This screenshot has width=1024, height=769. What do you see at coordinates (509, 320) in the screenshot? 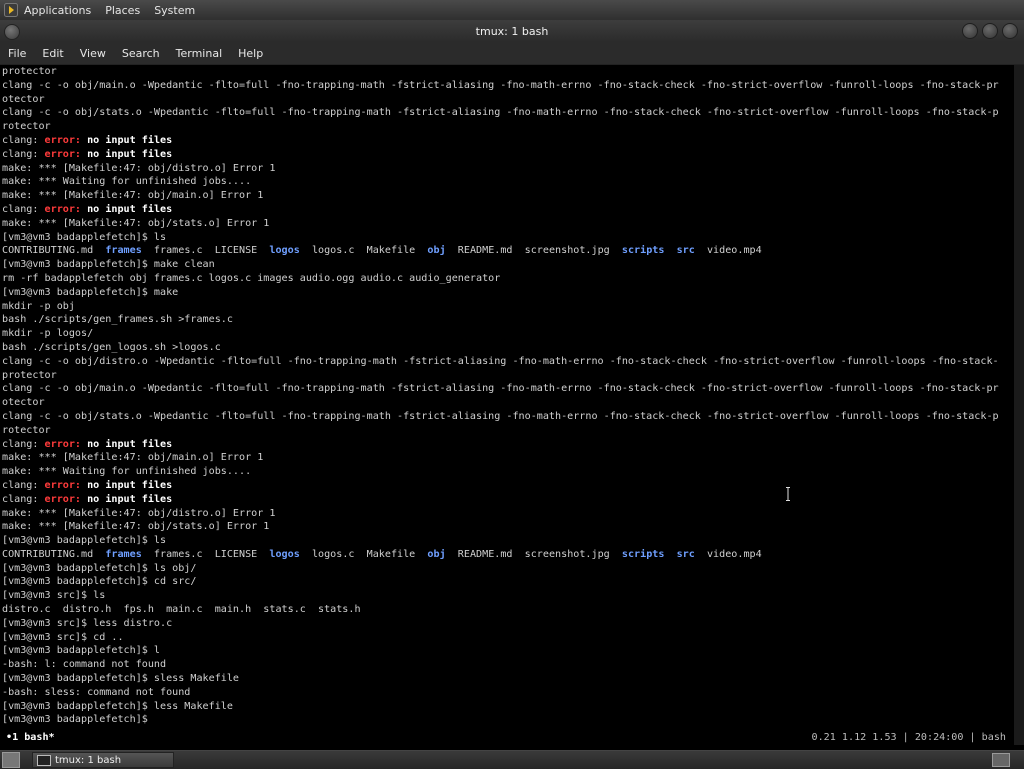
I see `terminal-line: bash ./scripts/gen_frames.sh >frames.c` at bounding box center [509, 320].